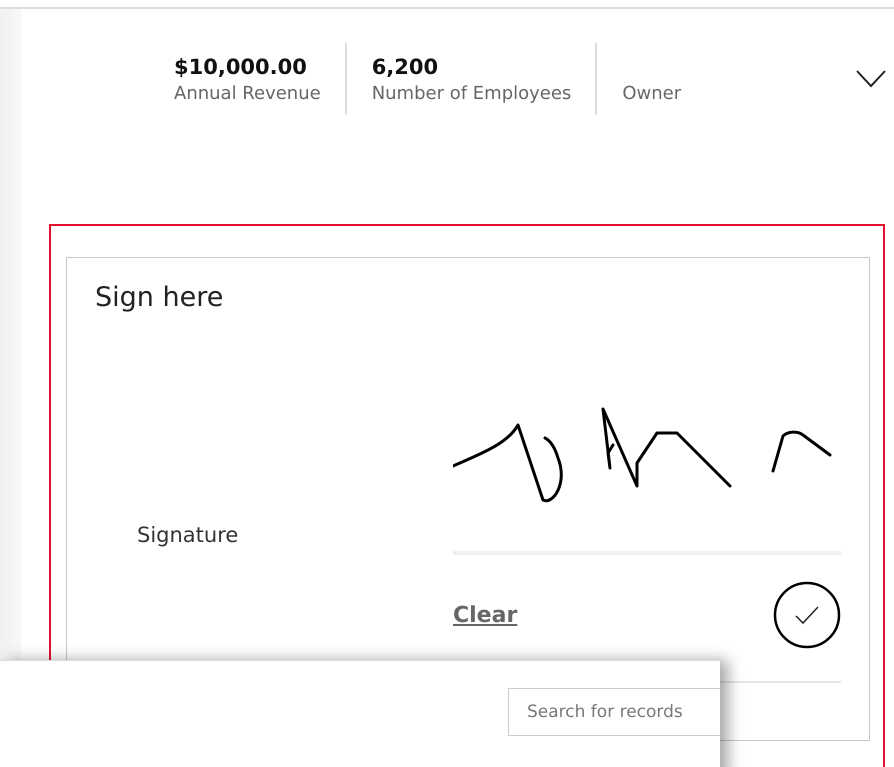 The height and width of the screenshot is (767, 894). Describe the element at coordinates (241, 66) in the screenshot. I see `stat-value: $10,000.00` at that location.